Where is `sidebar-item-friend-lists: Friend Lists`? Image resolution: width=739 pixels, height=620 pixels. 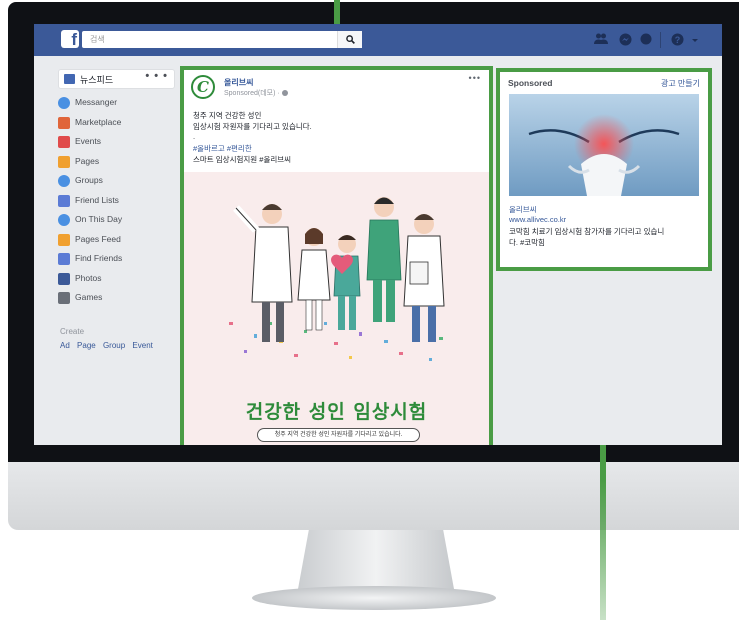
sidebar-item-friend-lists: Friend Lists is located at coordinates (123, 202).